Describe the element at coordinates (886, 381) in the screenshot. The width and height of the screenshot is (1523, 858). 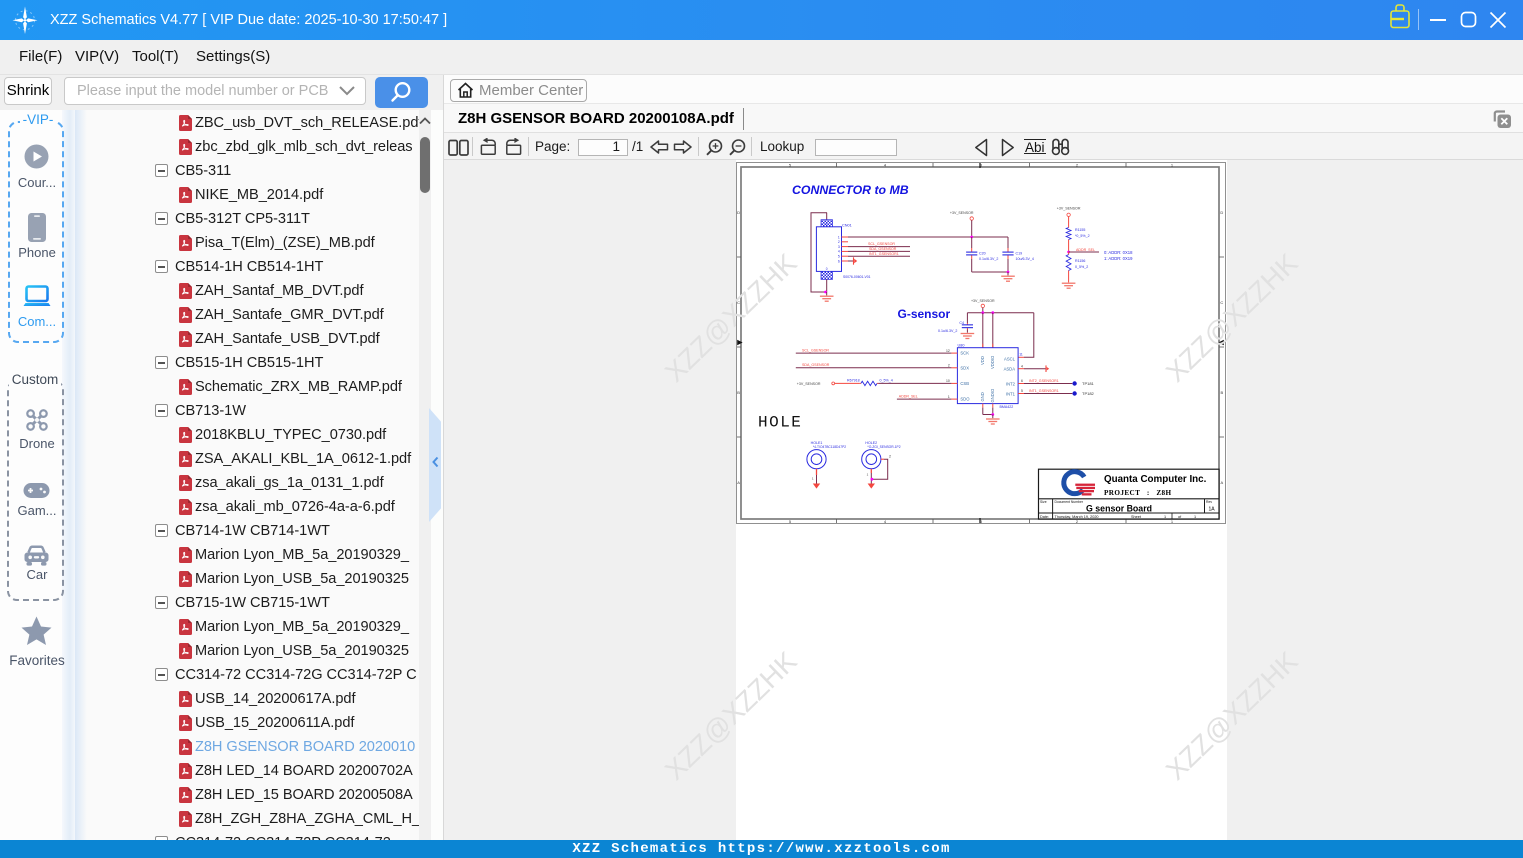
I see `svg-text: 0_5%_4` at that location.